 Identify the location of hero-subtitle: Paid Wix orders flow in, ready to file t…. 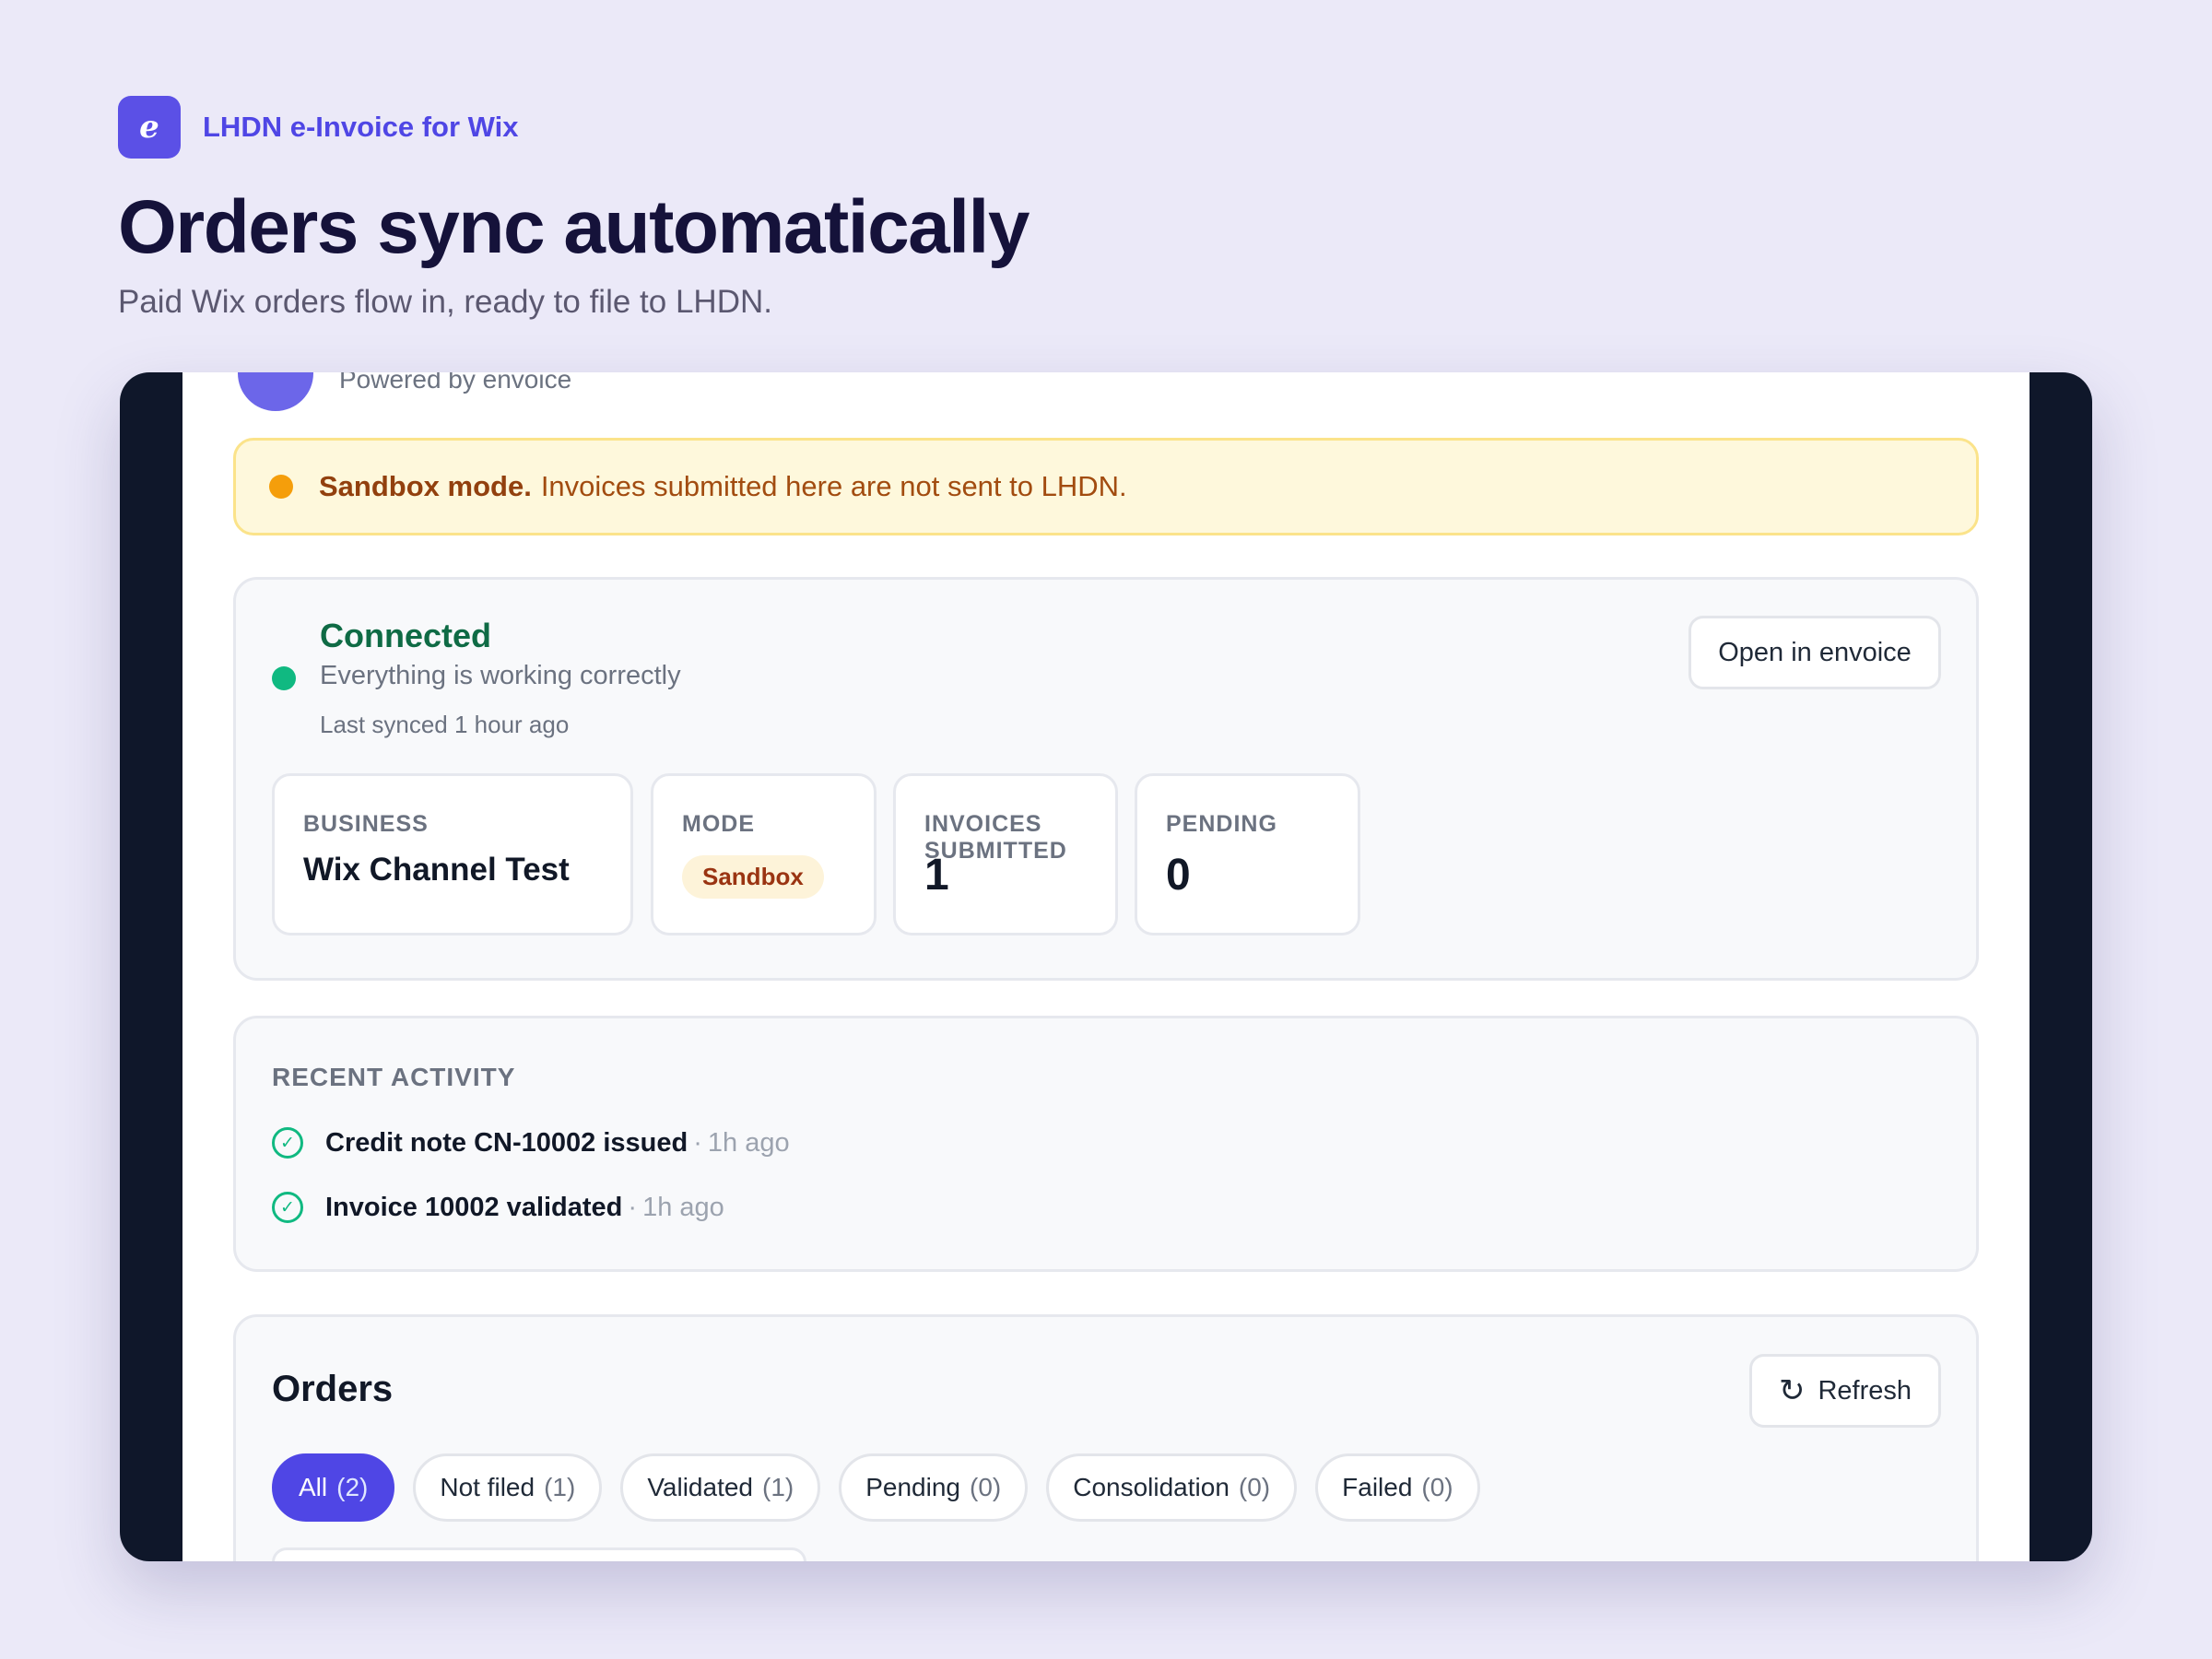
(445, 302).